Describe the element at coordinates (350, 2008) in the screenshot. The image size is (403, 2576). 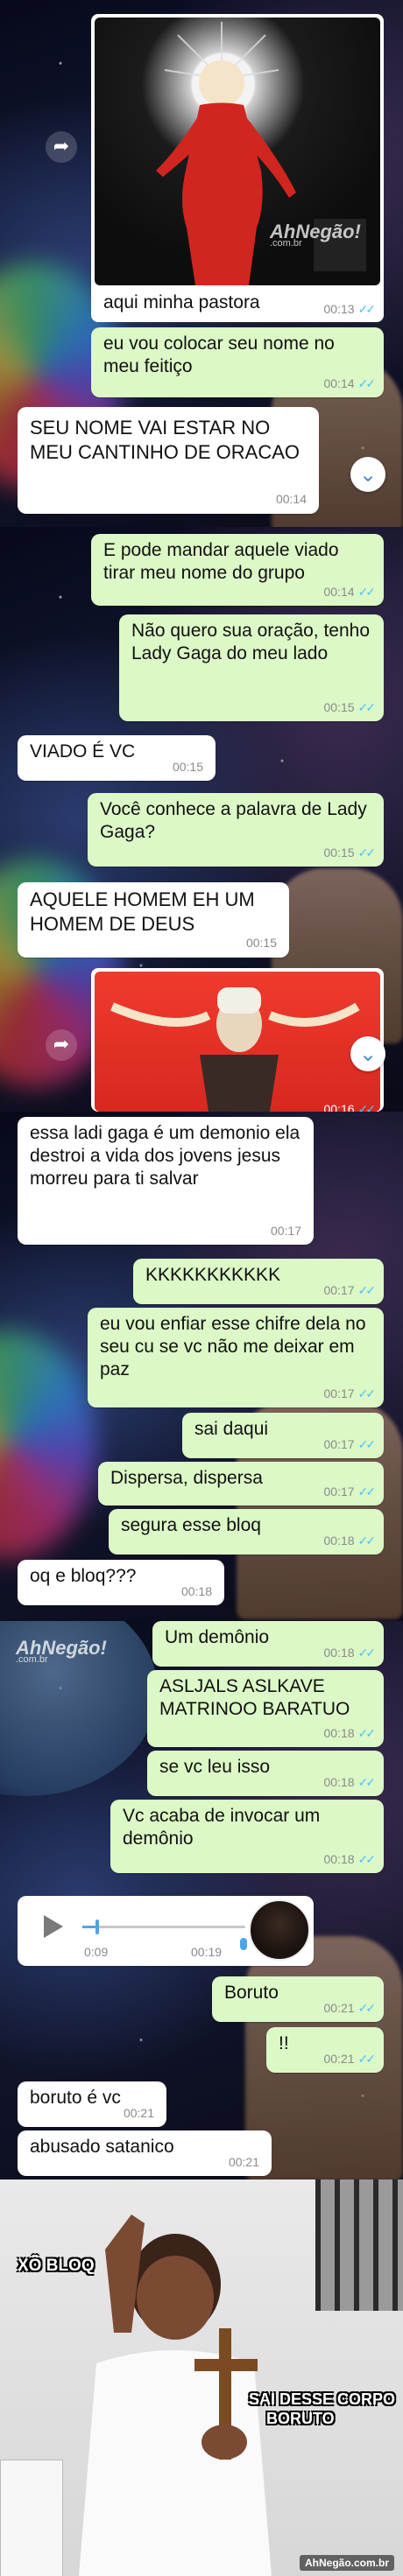
I see `timestamp: 00:21 ✓✓` at that location.